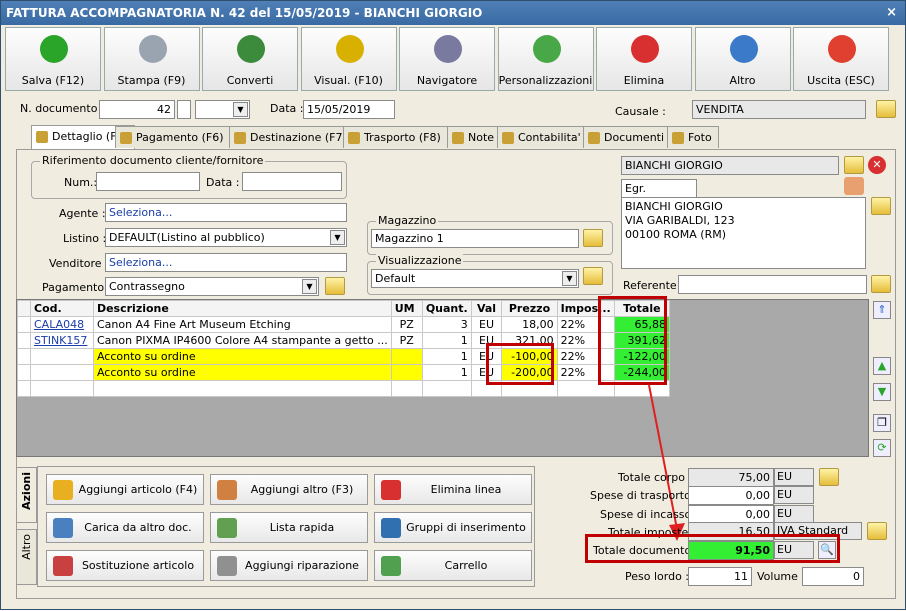 This screenshot has height=611, width=906. Describe the element at coordinates (138, 489) in the screenshot. I see `action-button-label: Aggiungi articolo (F4)` at that location.